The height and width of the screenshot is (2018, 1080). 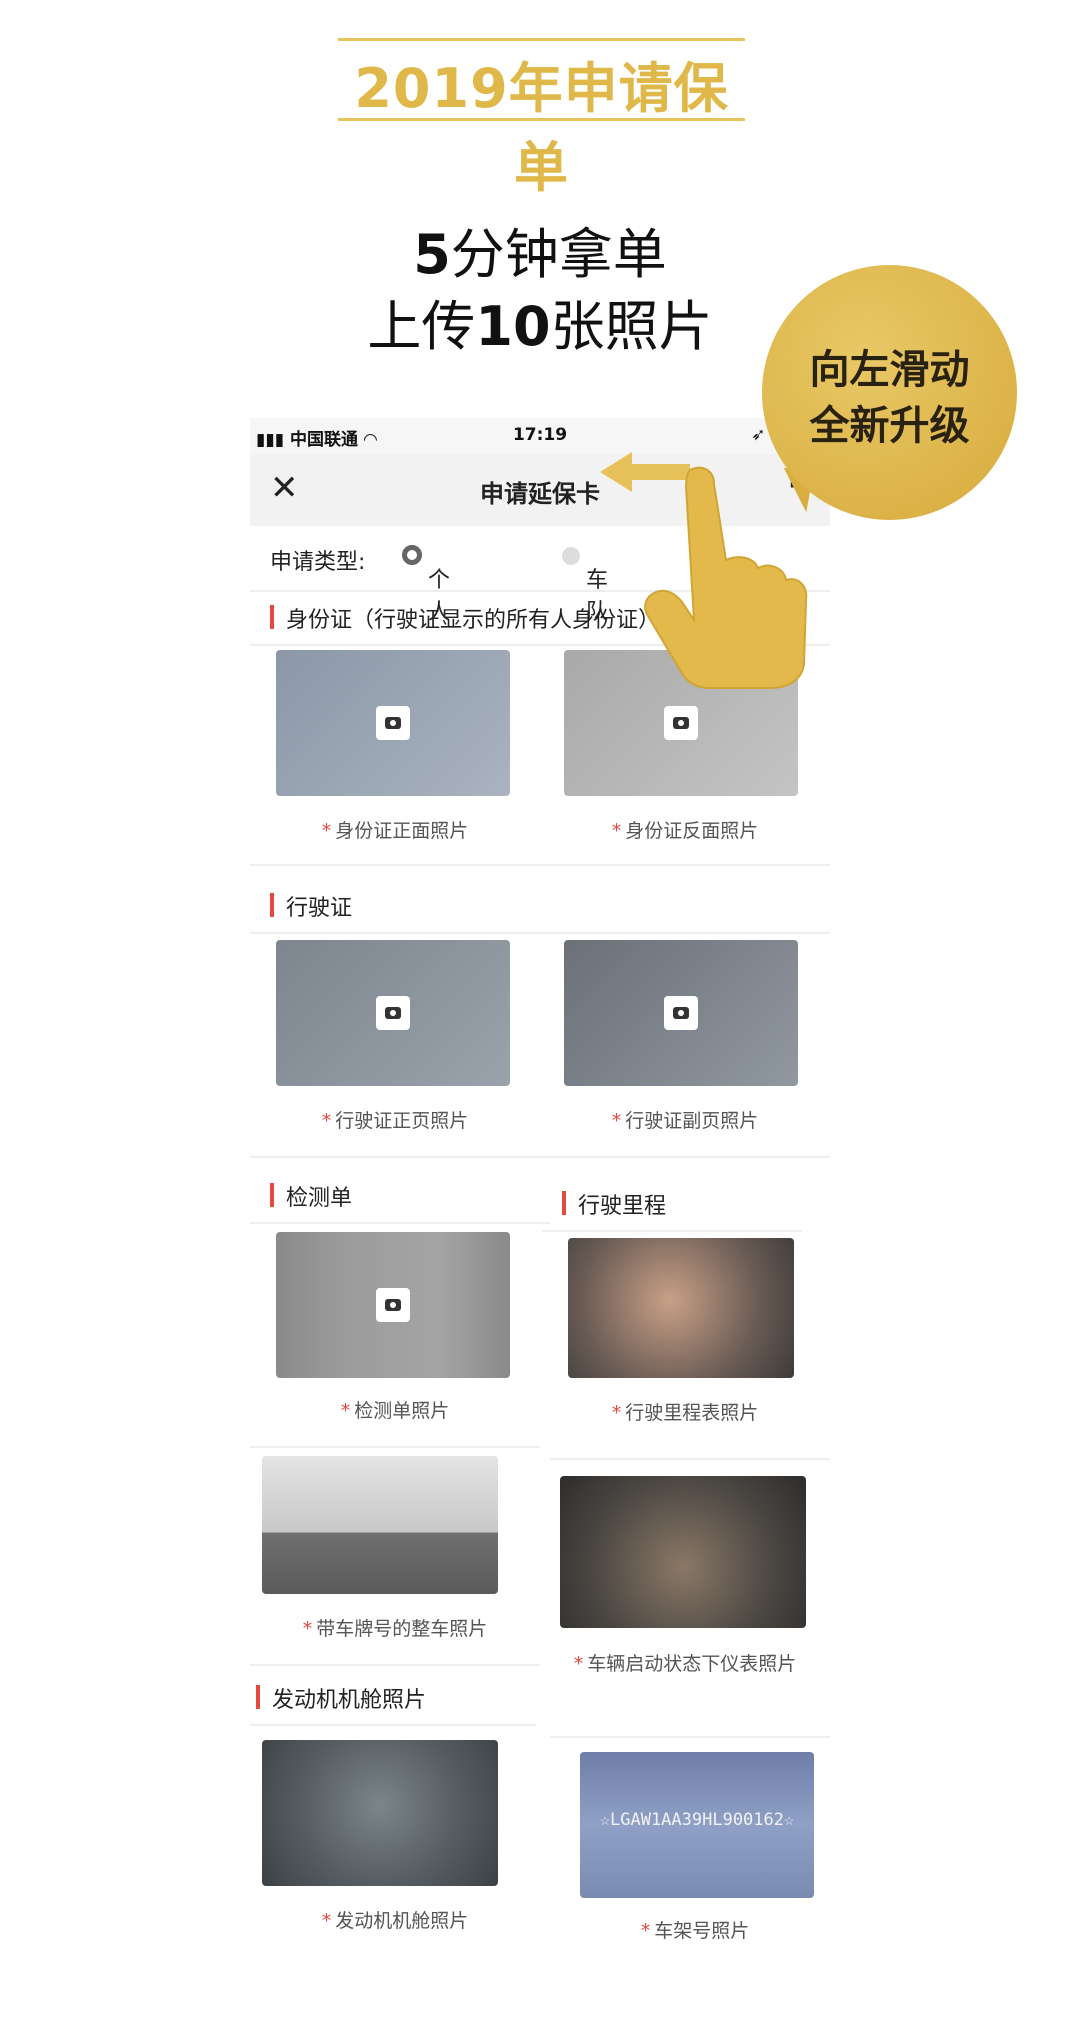 What do you see at coordinates (685, 831) in the screenshot?
I see `caption-id-back: * 身份证反面照片` at bounding box center [685, 831].